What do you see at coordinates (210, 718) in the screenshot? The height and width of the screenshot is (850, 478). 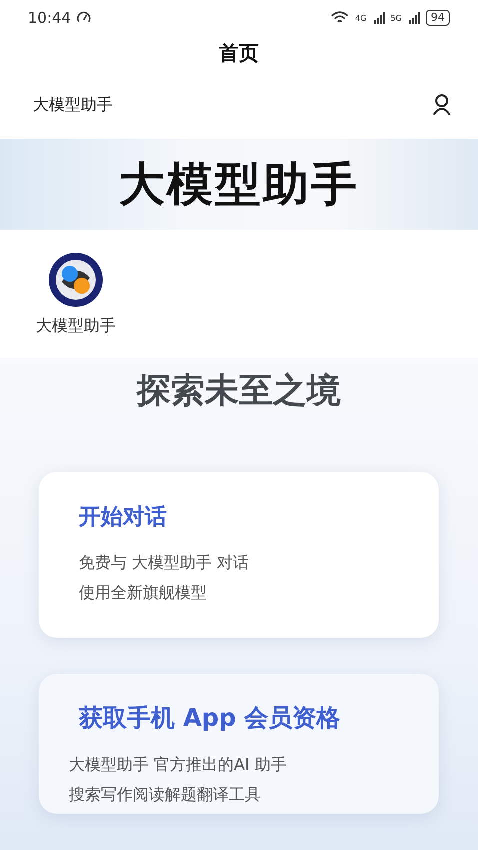 I see `card-title: 获取手机 App 会员资格` at bounding box center [210, 718].